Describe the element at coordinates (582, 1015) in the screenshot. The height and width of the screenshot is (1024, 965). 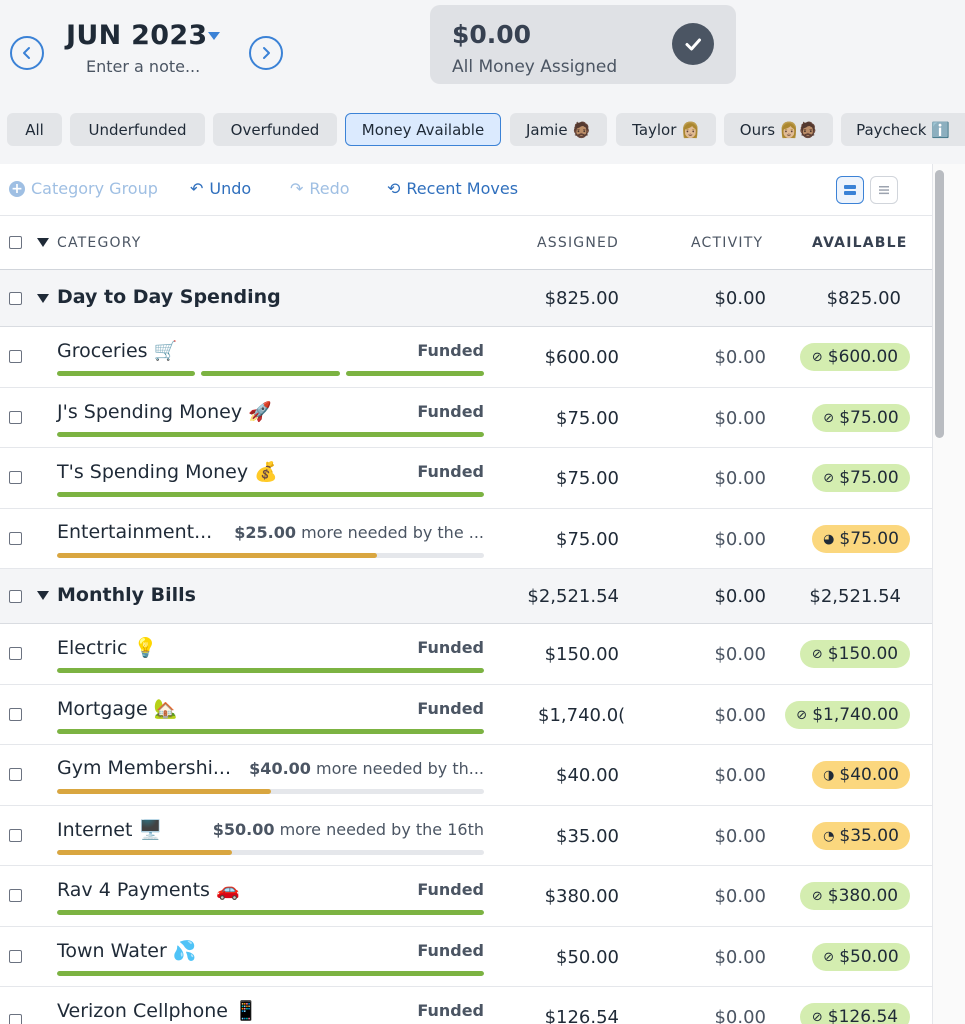
I see `assigned-amount: $126.54` at that location.